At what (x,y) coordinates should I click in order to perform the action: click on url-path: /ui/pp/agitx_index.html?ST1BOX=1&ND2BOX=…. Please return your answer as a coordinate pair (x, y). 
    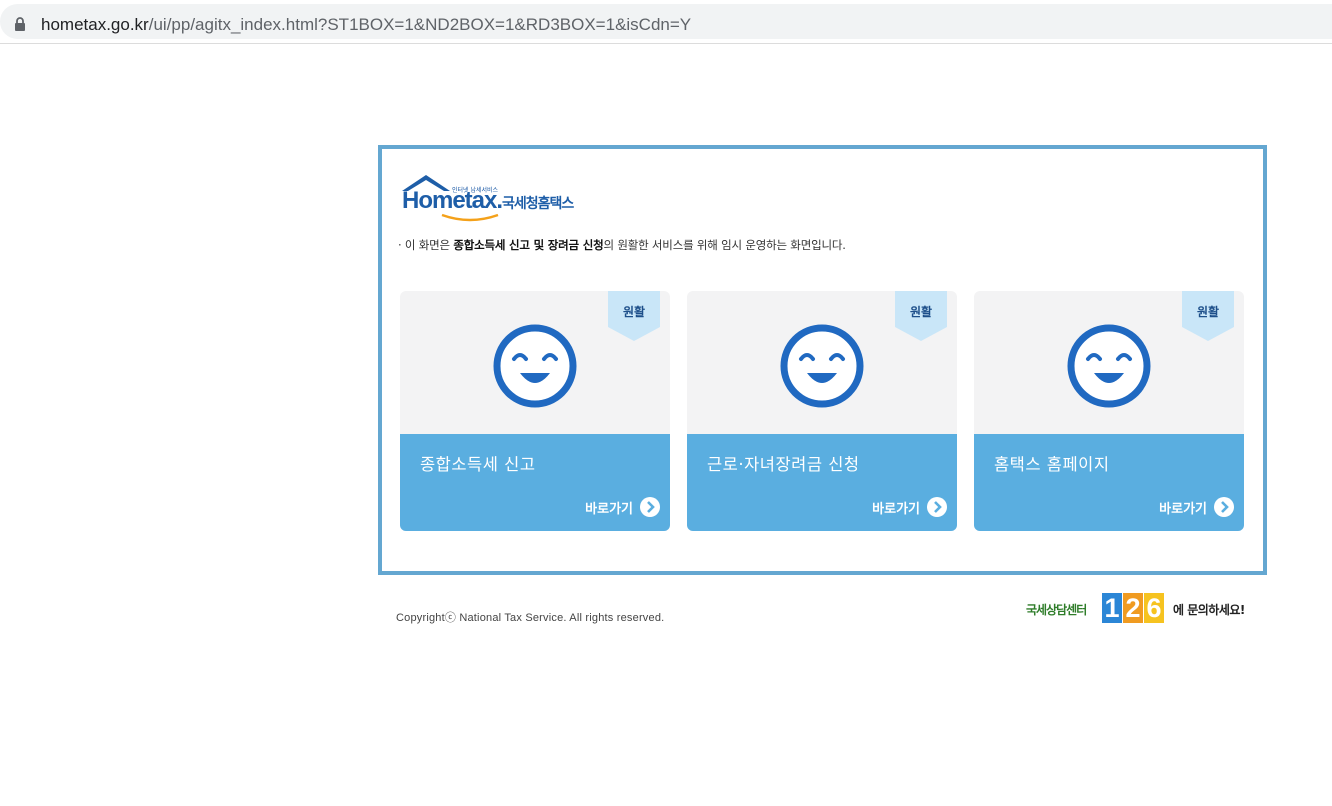
    Looking at the image, I should click on (420, 24).